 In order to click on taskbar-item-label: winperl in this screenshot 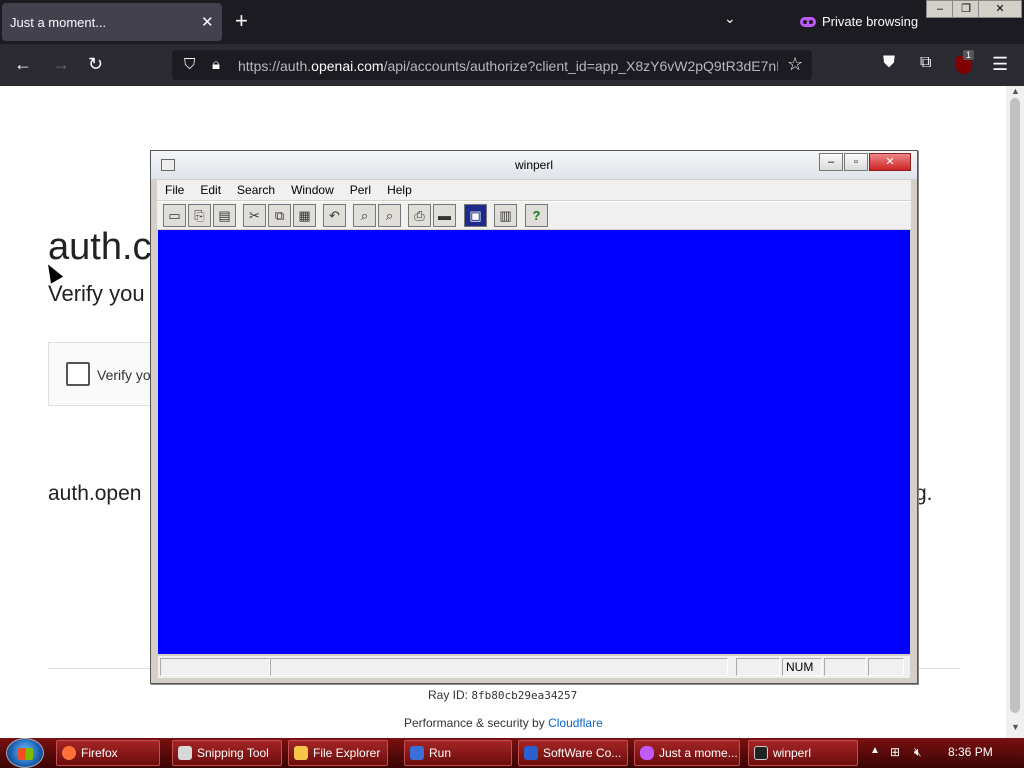, I will do `click(792, 753)`.